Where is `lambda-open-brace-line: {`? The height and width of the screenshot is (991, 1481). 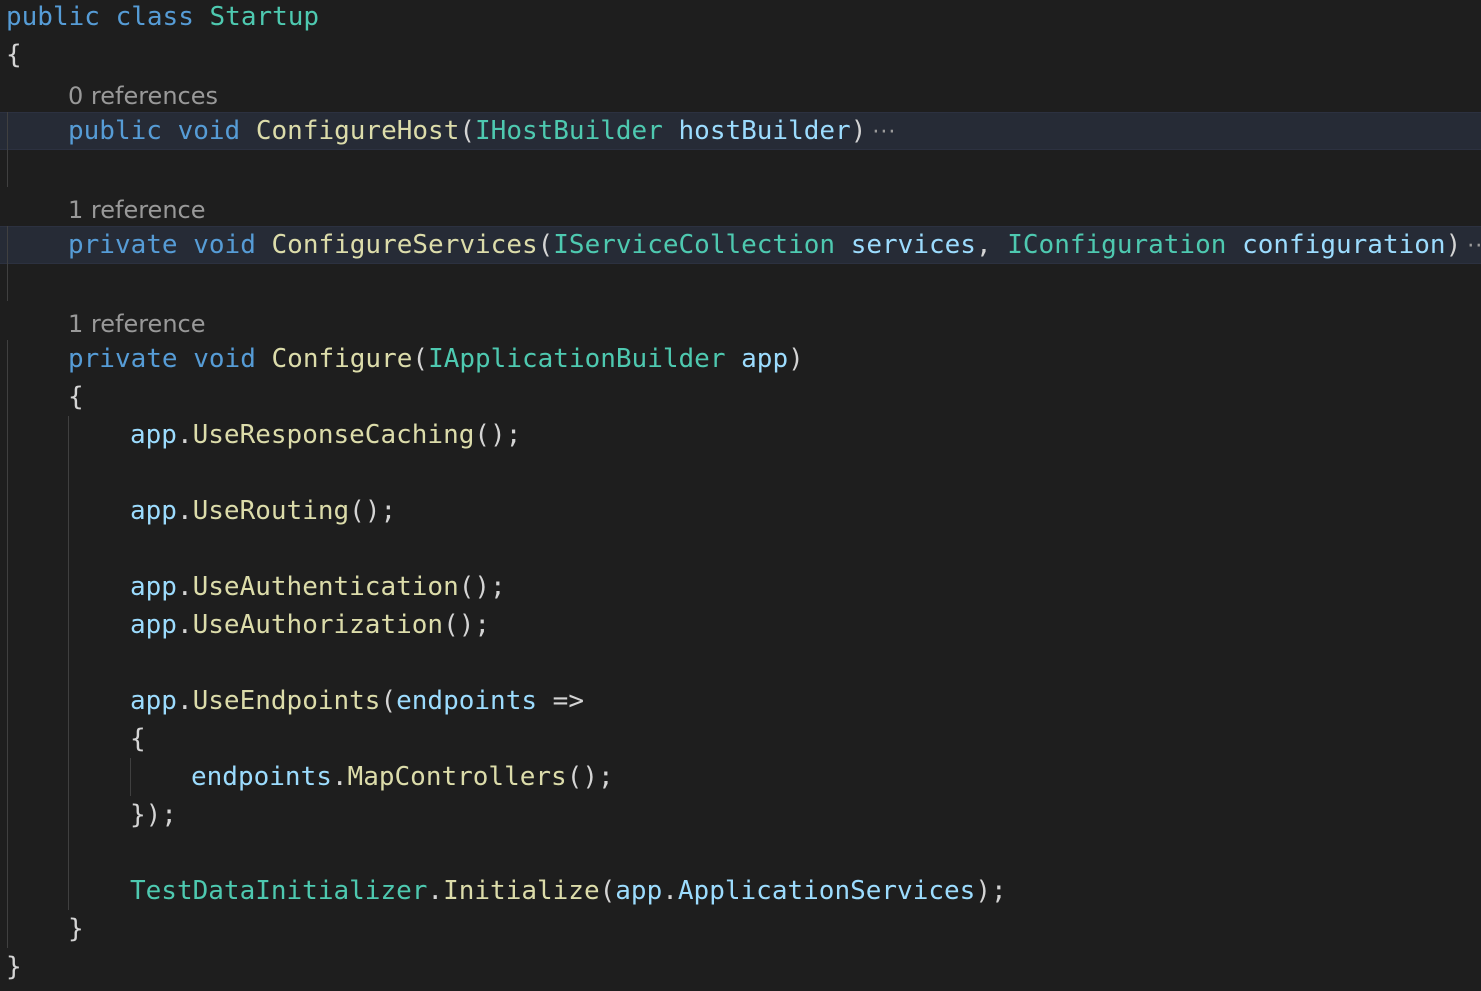 lambda-open-brace-line: { is located at coordinates (138, 739).